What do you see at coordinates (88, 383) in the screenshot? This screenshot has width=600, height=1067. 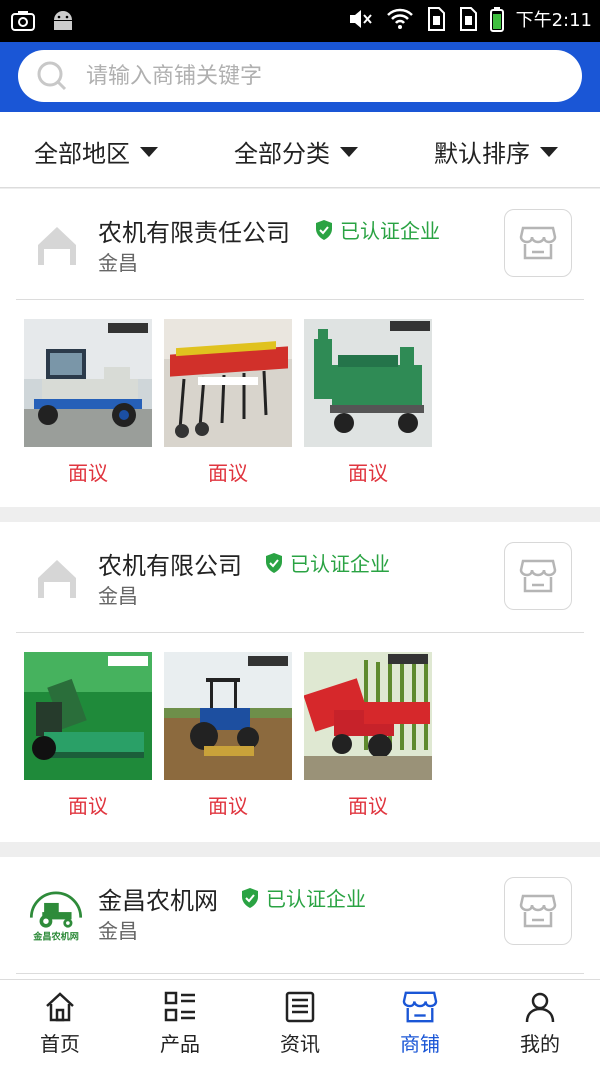 I see `product-image-tractor-cab-machine` at bounding box center [88, 383].